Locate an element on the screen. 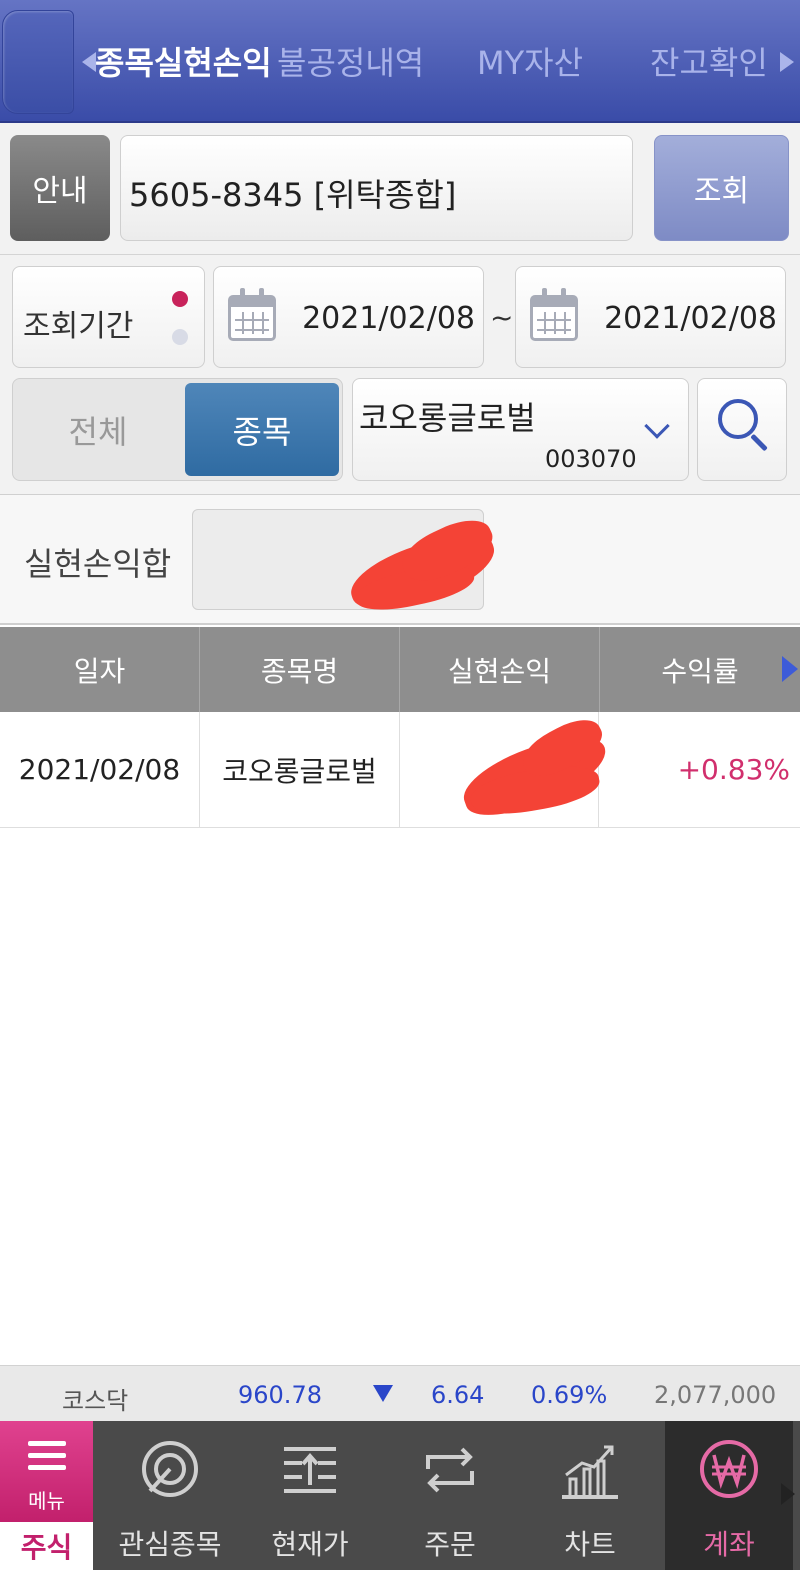 This screenshot has width=800, height=1570. next-columns-icon is located at coordinates (790, 669).